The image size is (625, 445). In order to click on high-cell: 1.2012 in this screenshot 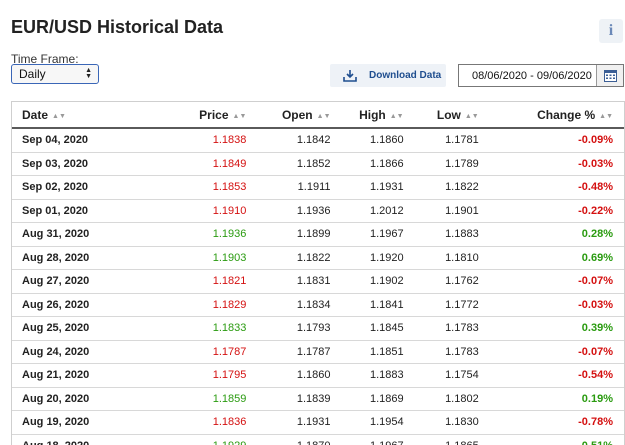, I will do `click(367, 211)`.